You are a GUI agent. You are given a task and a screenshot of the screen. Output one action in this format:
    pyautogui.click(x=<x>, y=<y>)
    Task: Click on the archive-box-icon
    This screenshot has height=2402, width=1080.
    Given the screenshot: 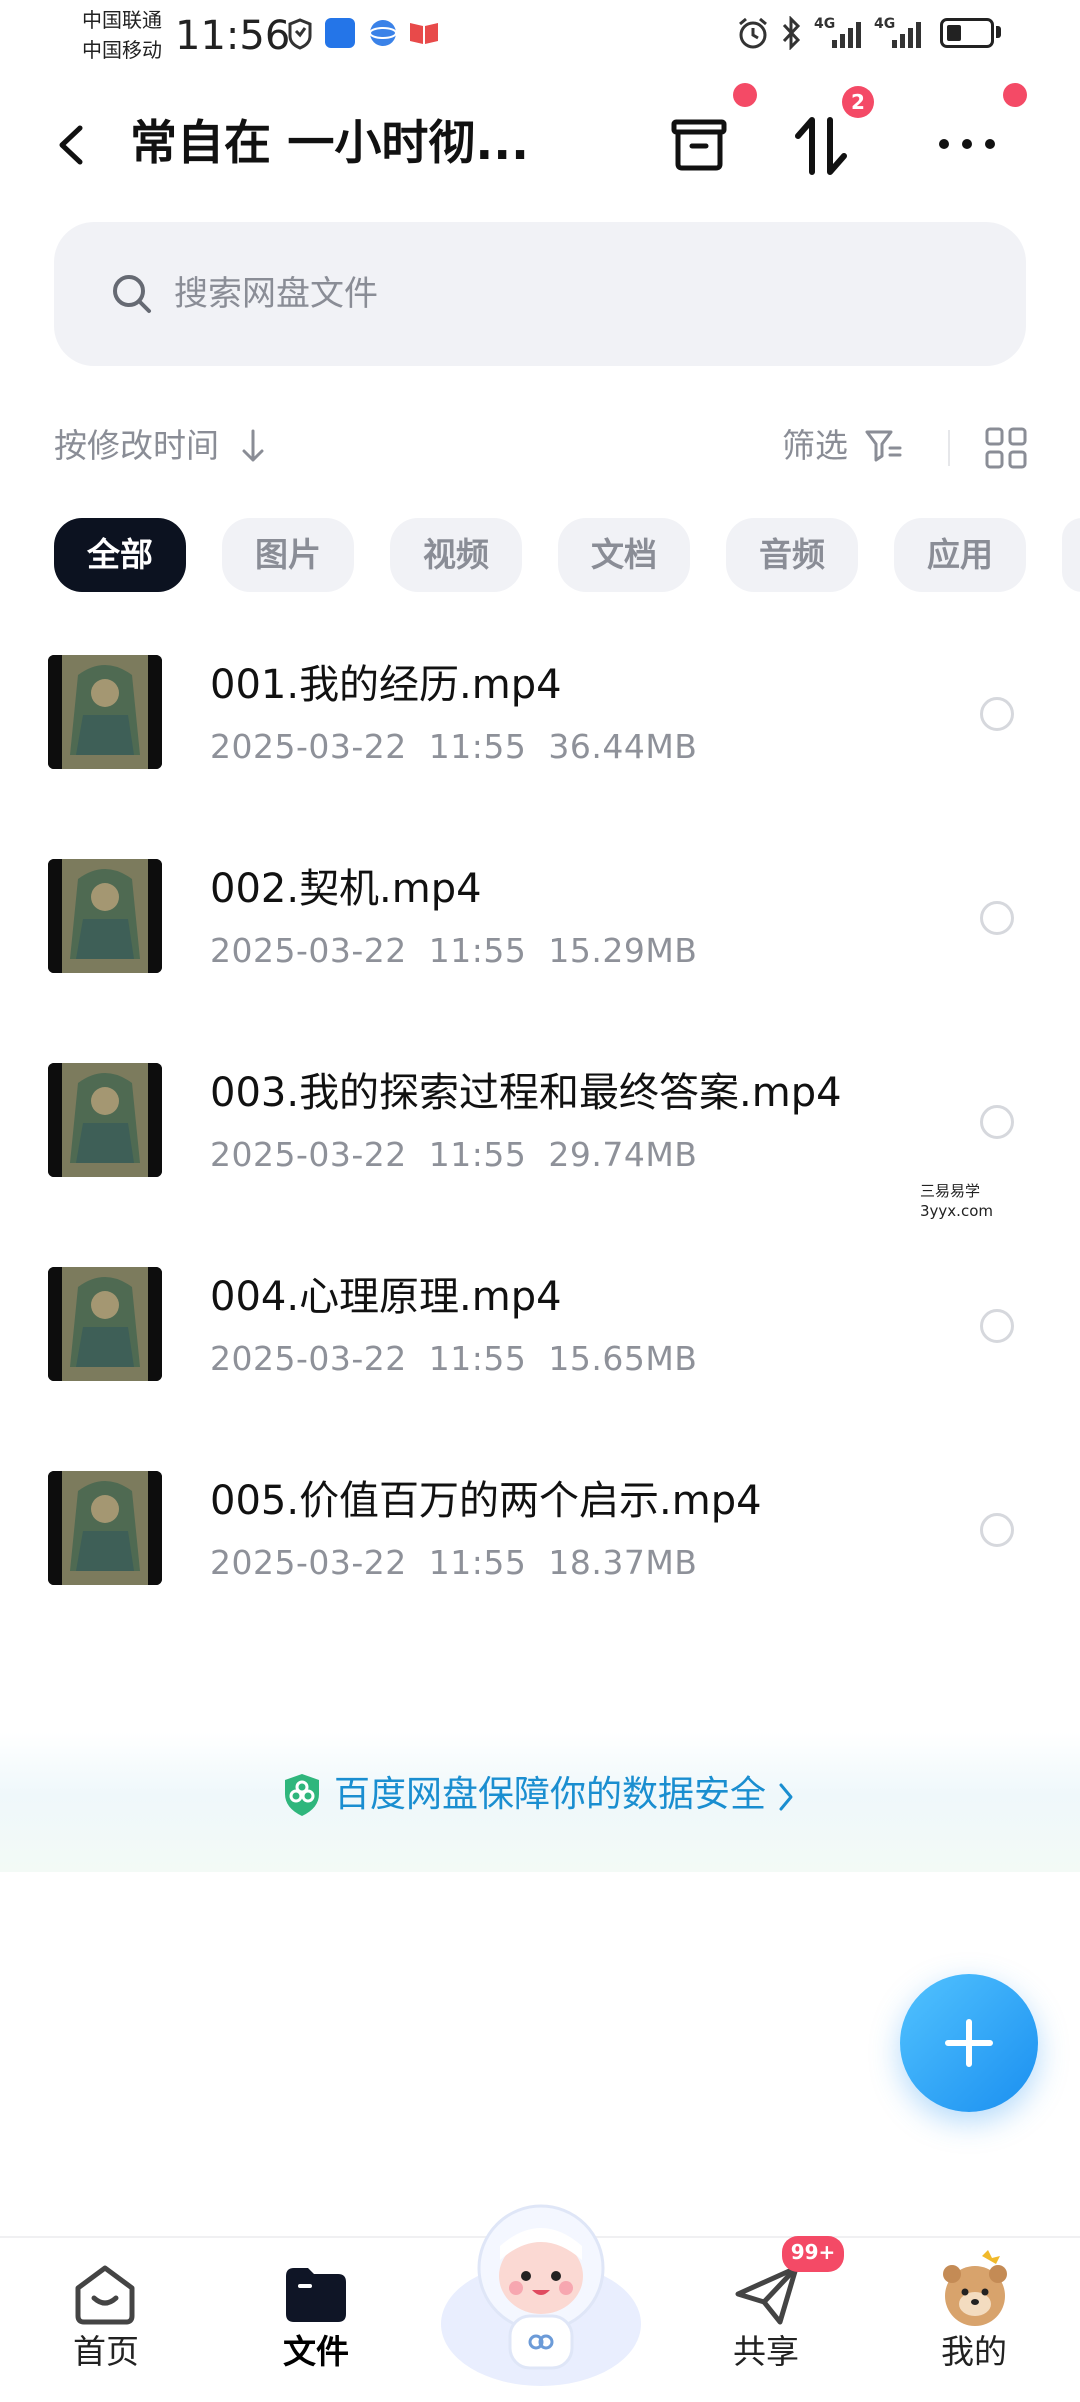 What is the action you would take?
    pyautogui.click(x=703, y=144)
    